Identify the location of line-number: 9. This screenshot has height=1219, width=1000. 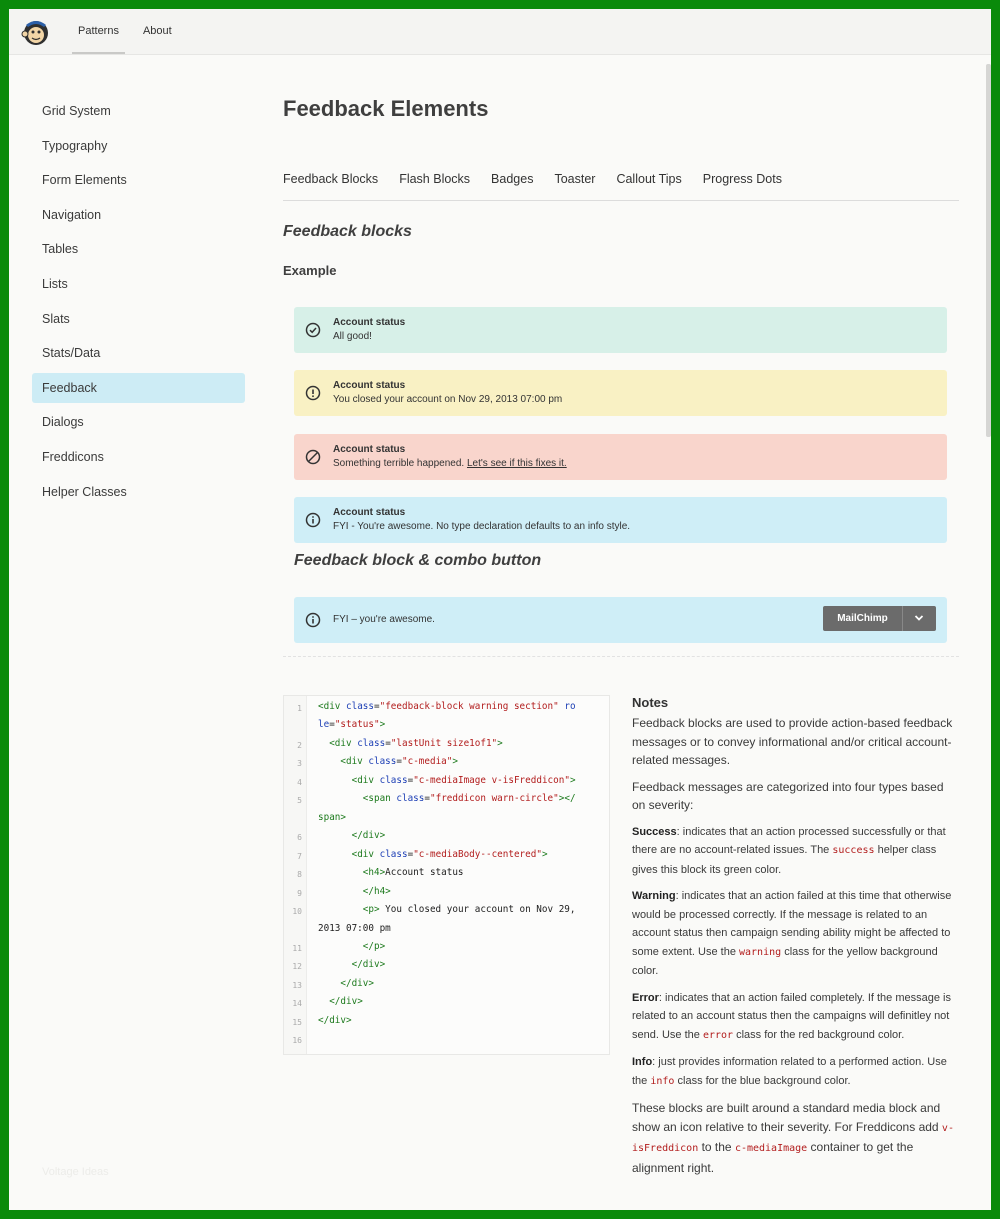
(299, 893).